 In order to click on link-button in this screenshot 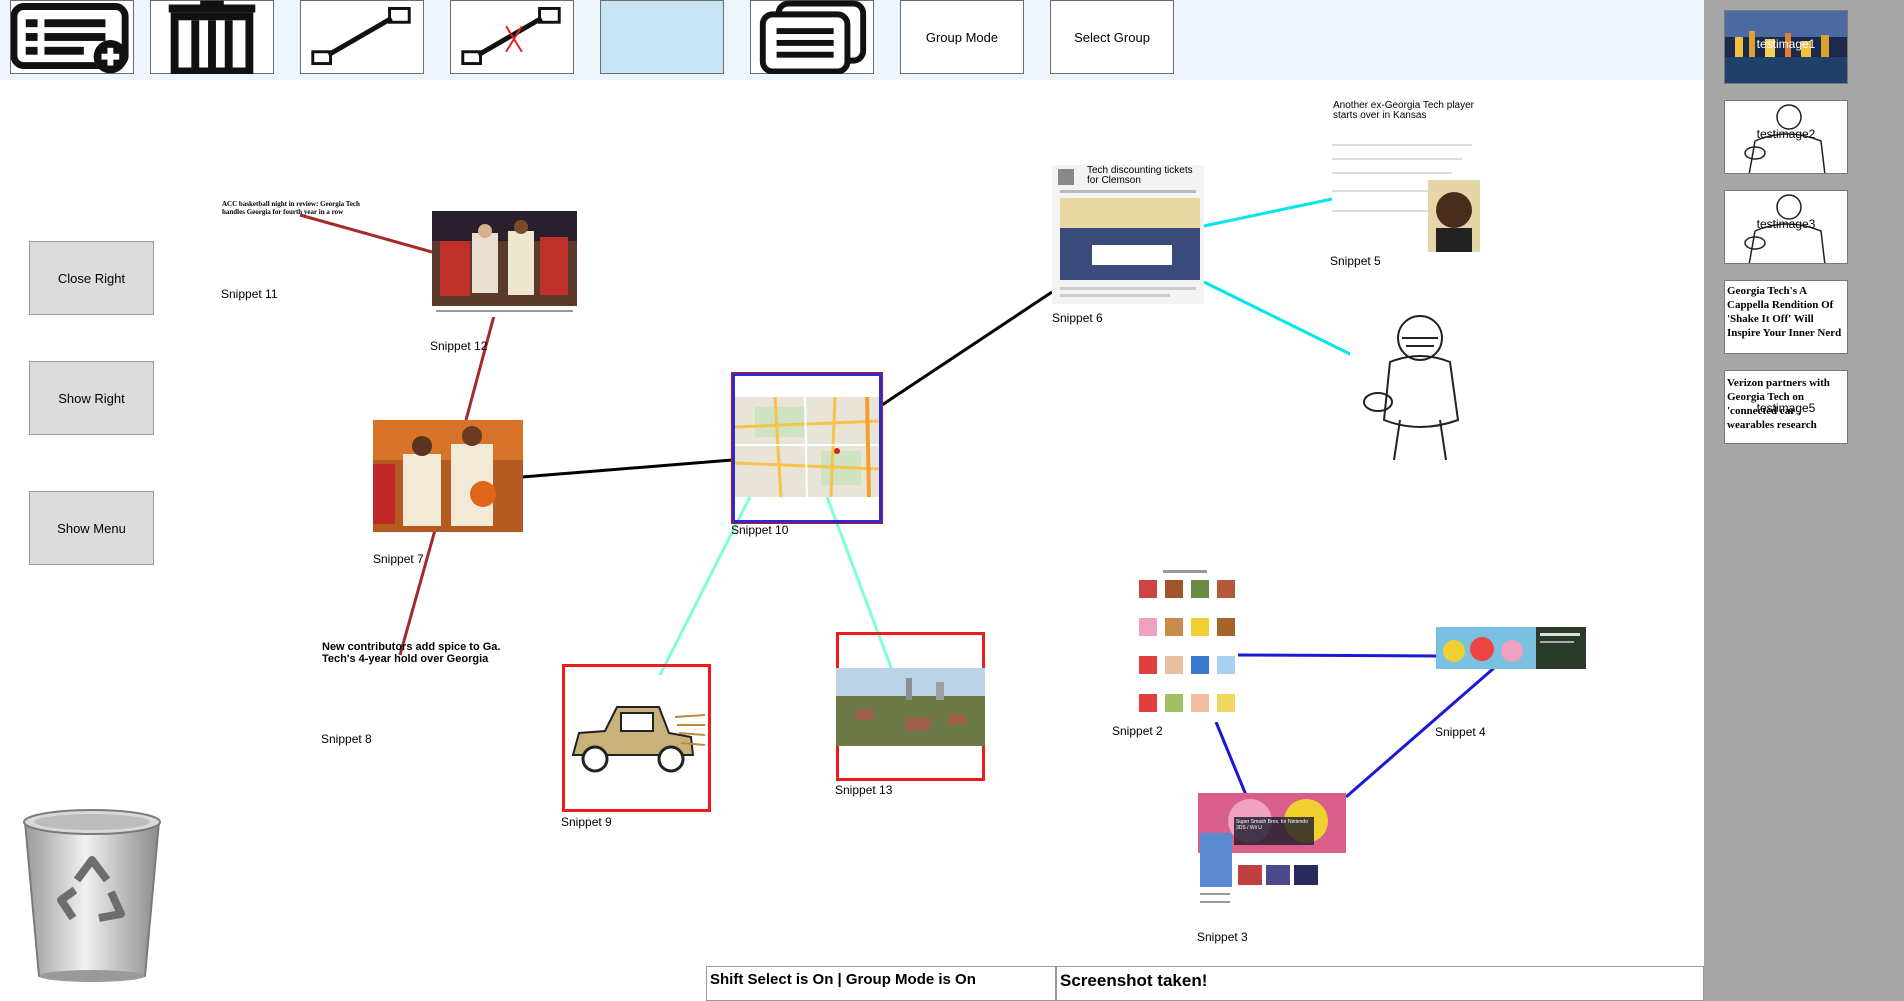, I will do `click(362, 37)`.